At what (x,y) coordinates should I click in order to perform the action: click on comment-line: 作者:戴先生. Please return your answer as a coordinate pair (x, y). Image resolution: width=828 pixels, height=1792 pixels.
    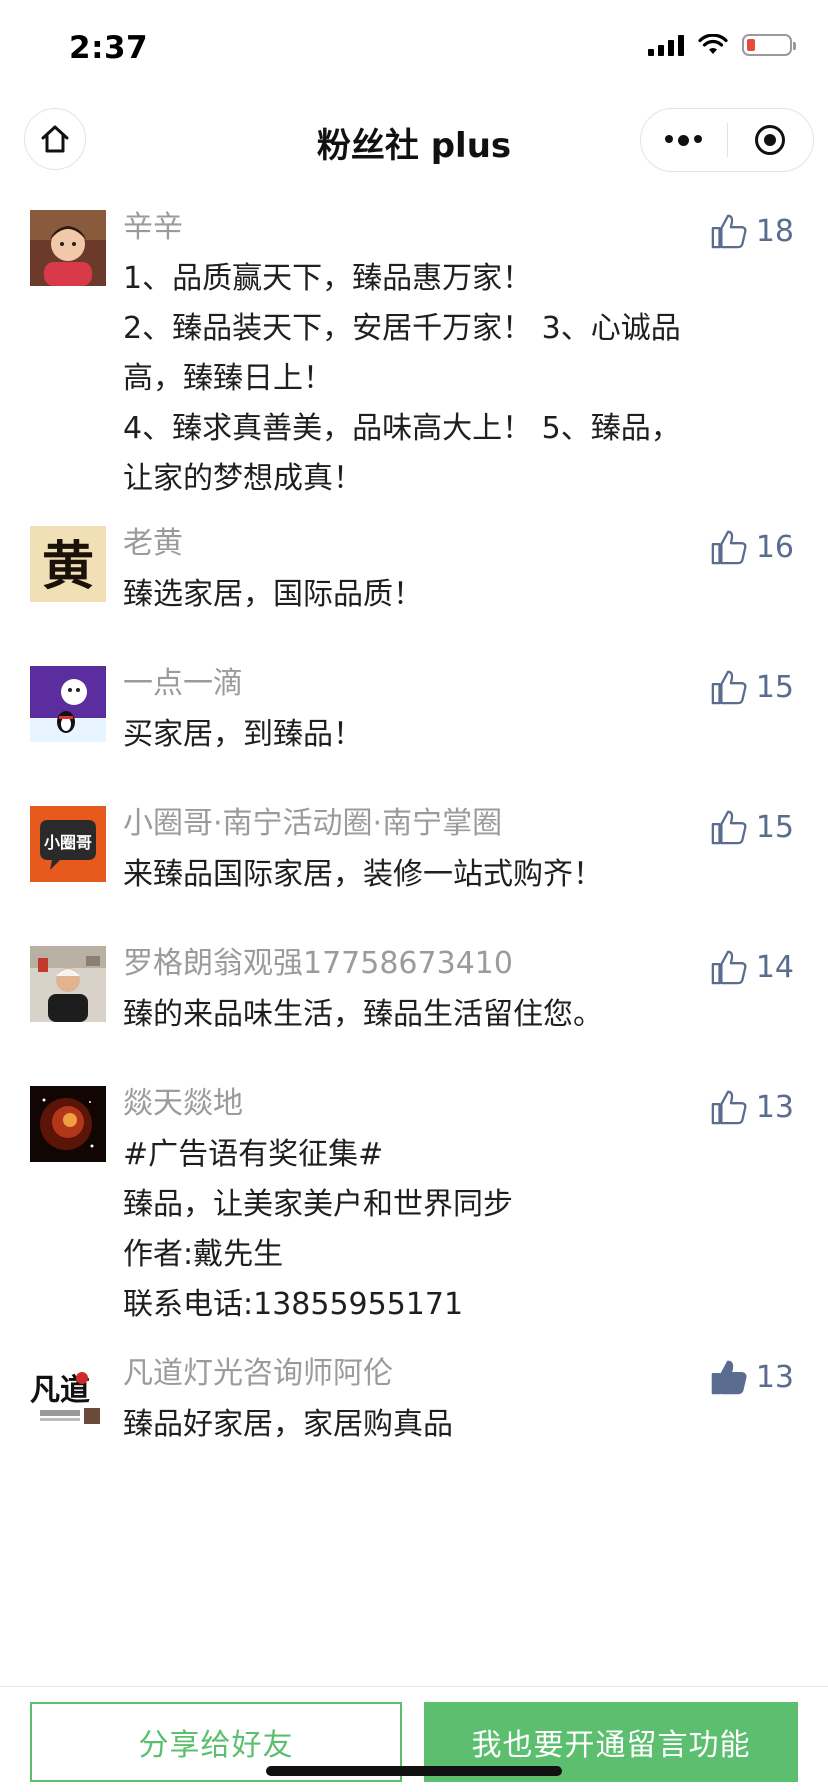
    Looking at the image, I should click on (203, 1254).